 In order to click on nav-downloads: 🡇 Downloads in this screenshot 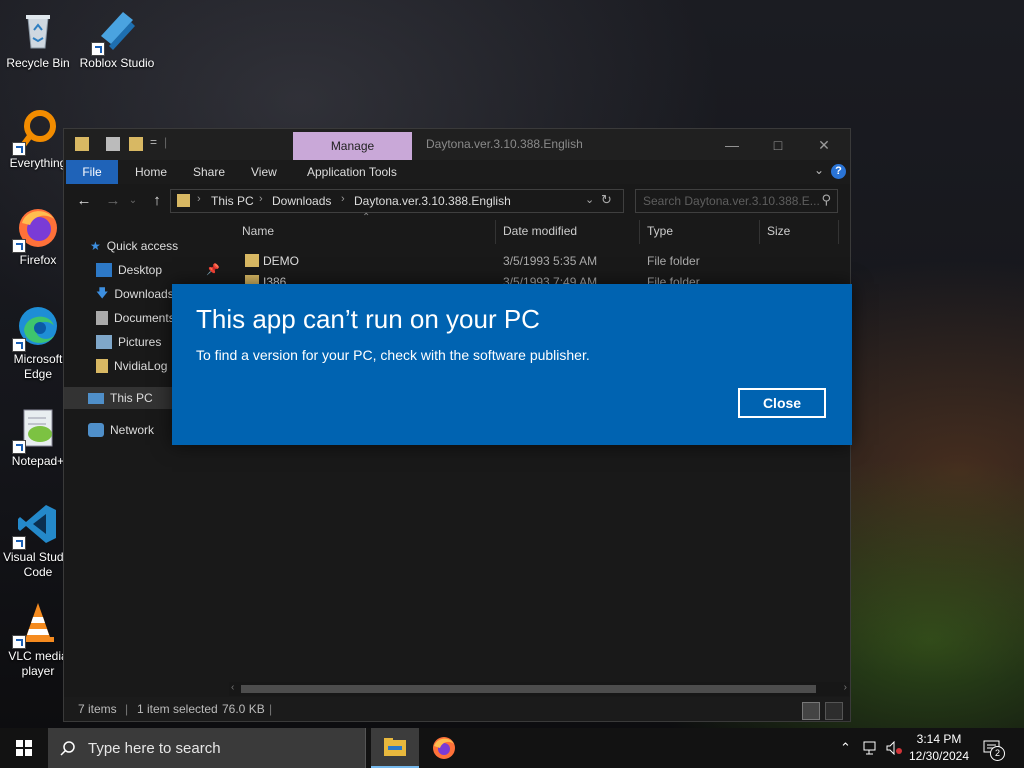, I will do `click(135, 294)`.